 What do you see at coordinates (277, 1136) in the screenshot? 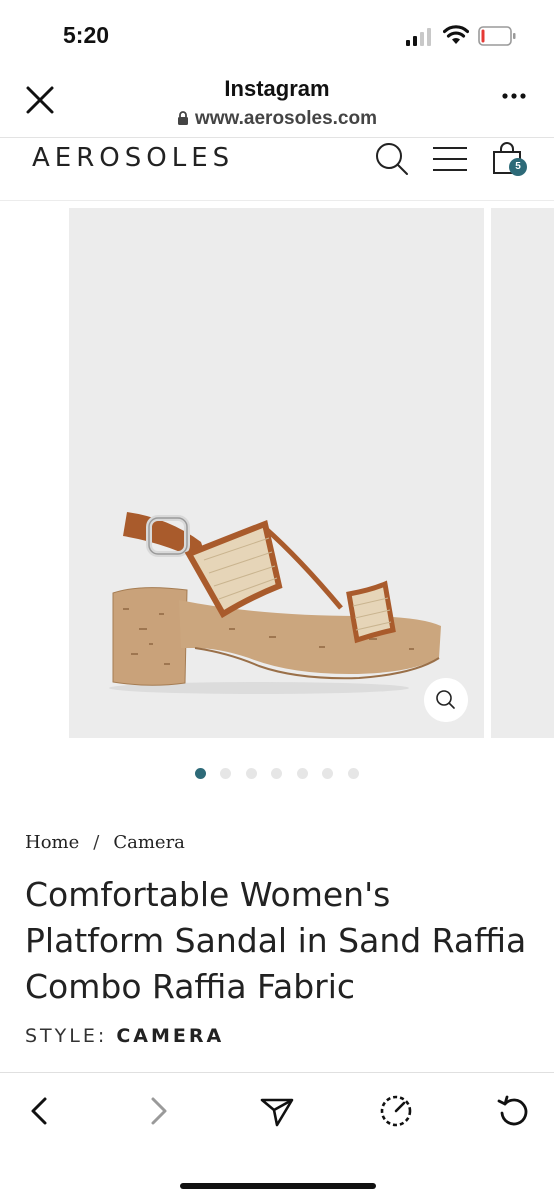
I see `browser-toolbar` at bounding box center [277, 1136].